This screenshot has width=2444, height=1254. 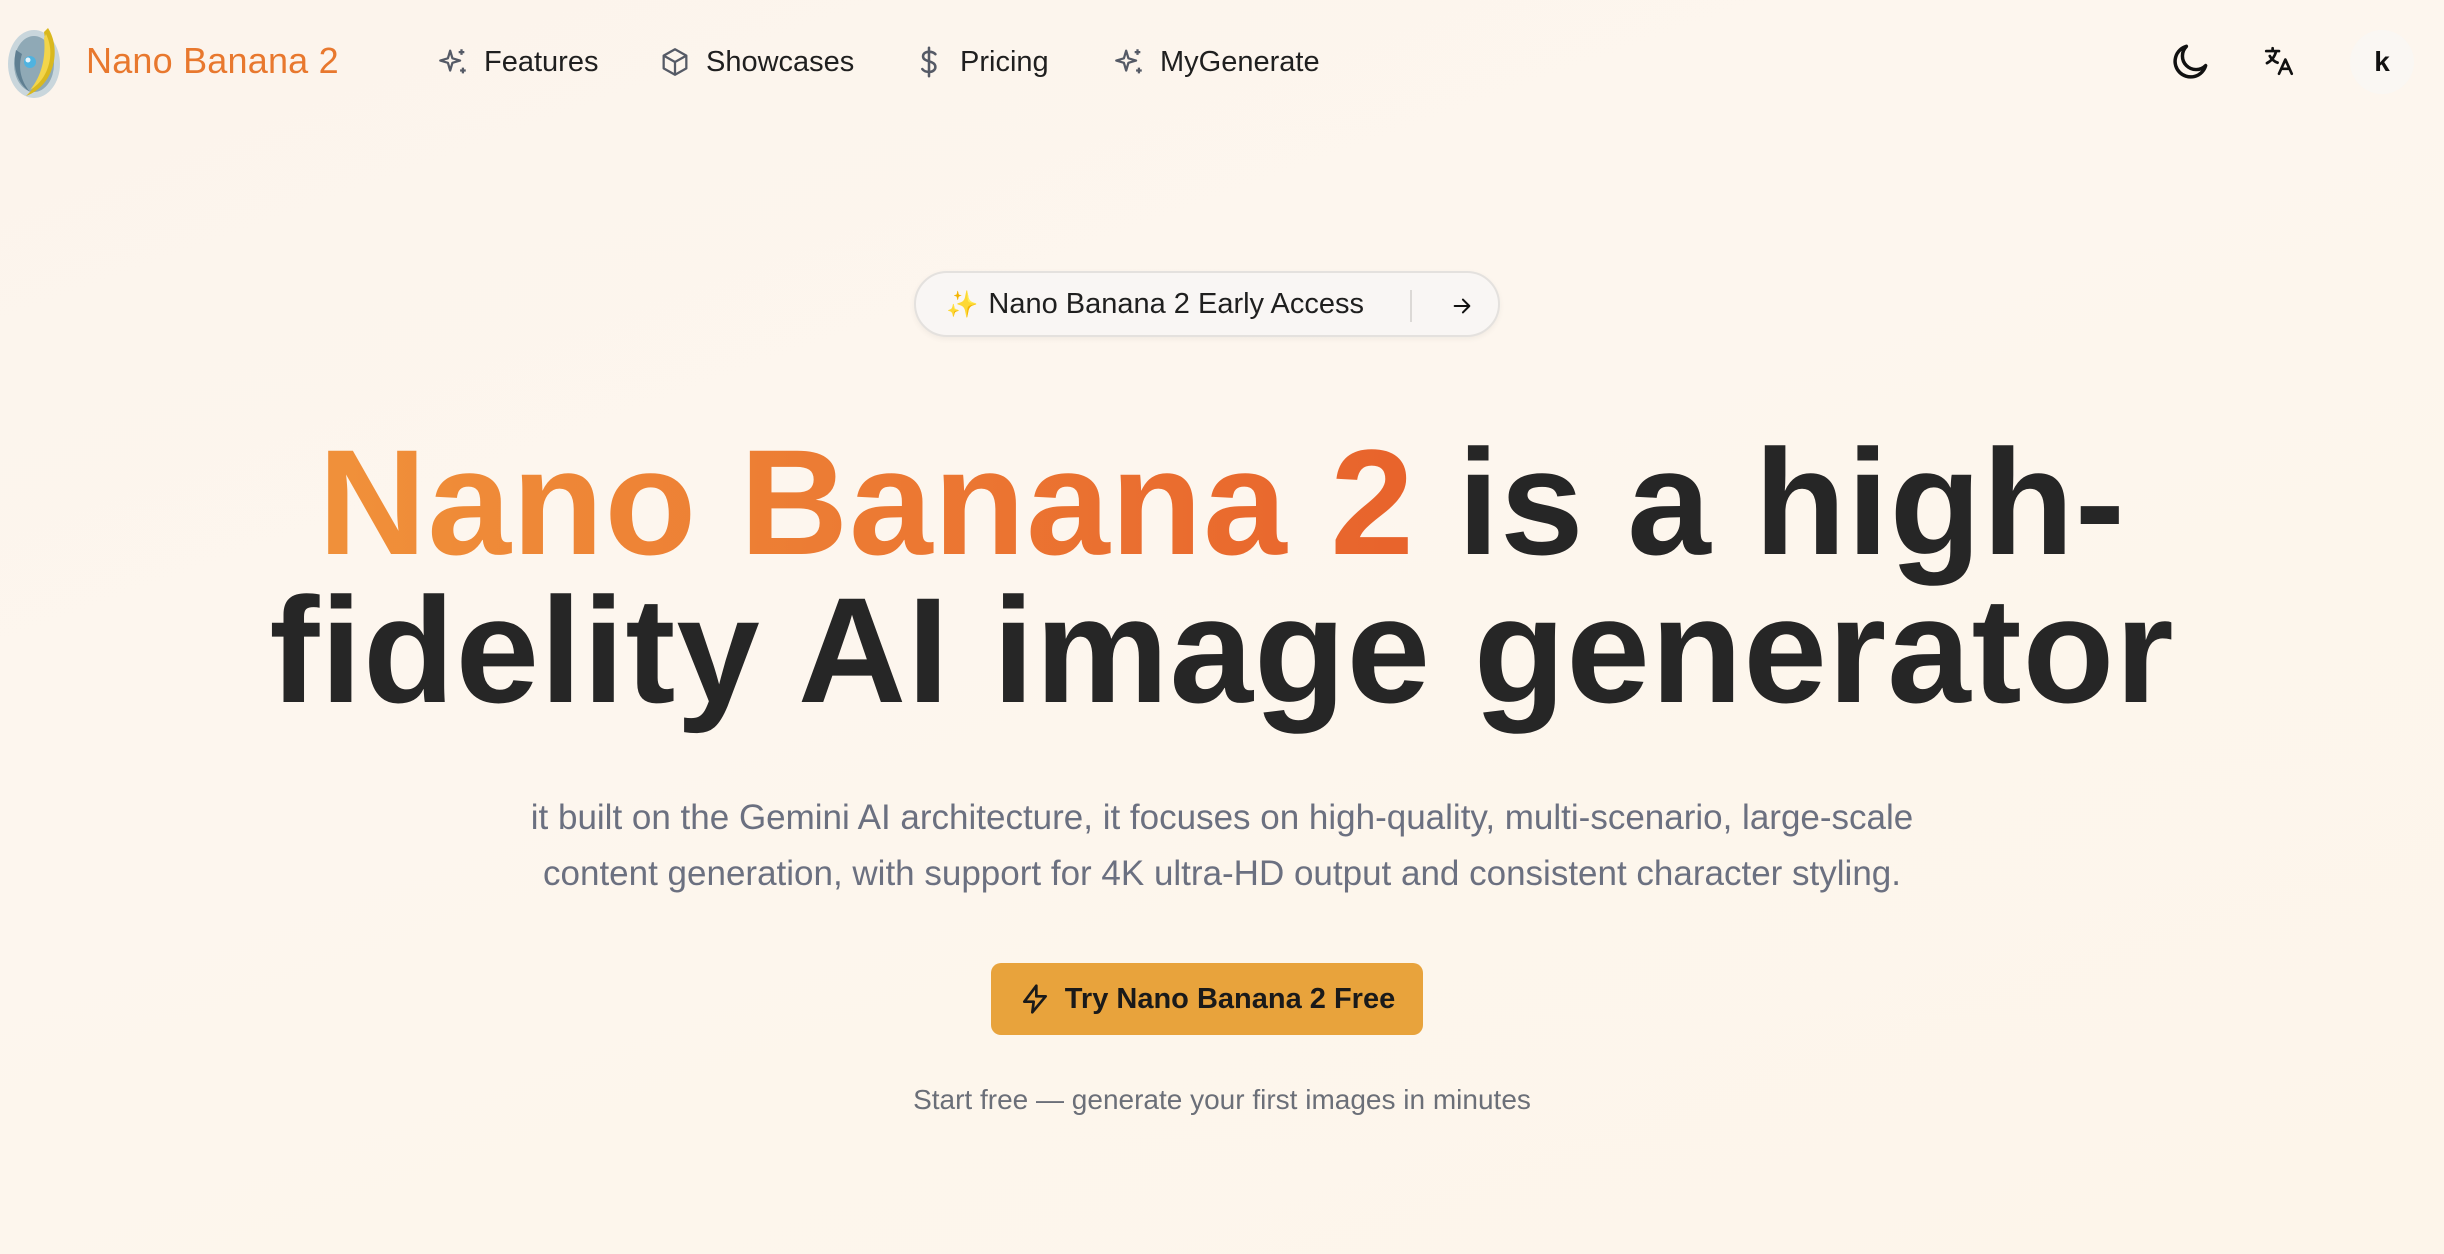 What do you see at coordinates (1770, 502) in the screenshot?
I see `headline-line1-rest: is a high-` at bounding box center [1770, 502].